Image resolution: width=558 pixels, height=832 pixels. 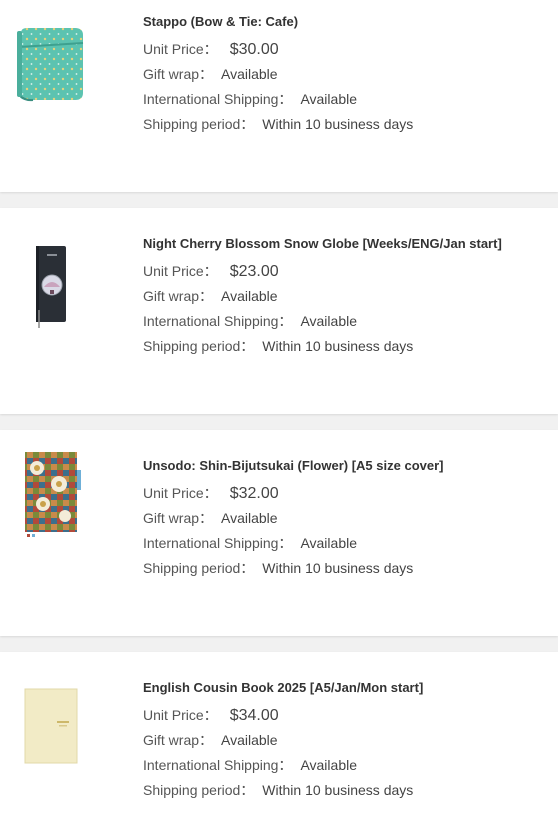 What do you see at coordinates (346, 52) in the screenshot?
I see `unit-price-row: Unit Price： $30.00` at bounding box center [346, 52].